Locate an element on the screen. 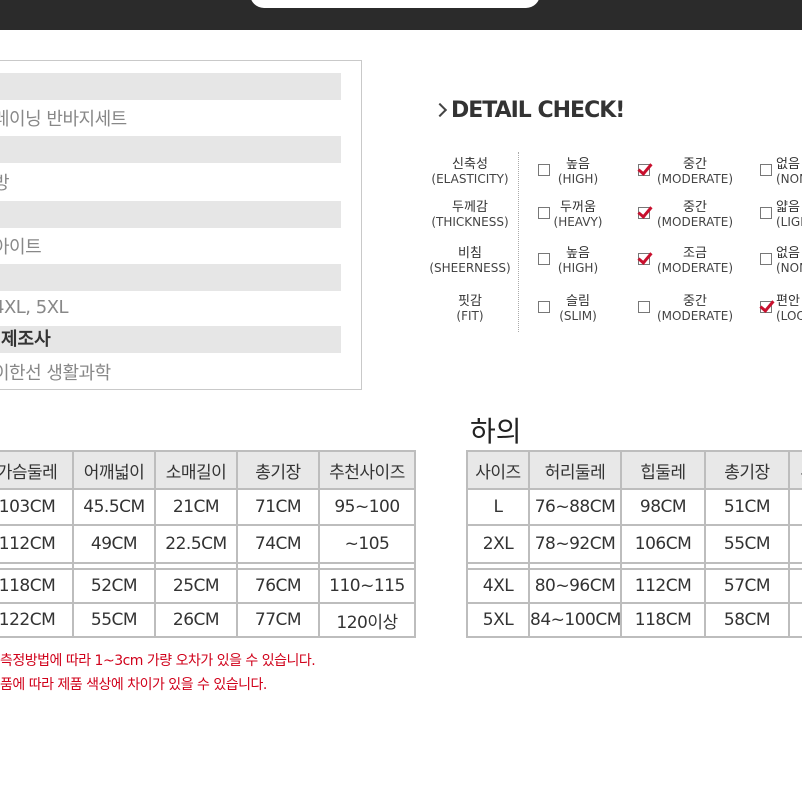  table-row: L 76~88CM 98CM 51CM is located at coordinates (634, 507).